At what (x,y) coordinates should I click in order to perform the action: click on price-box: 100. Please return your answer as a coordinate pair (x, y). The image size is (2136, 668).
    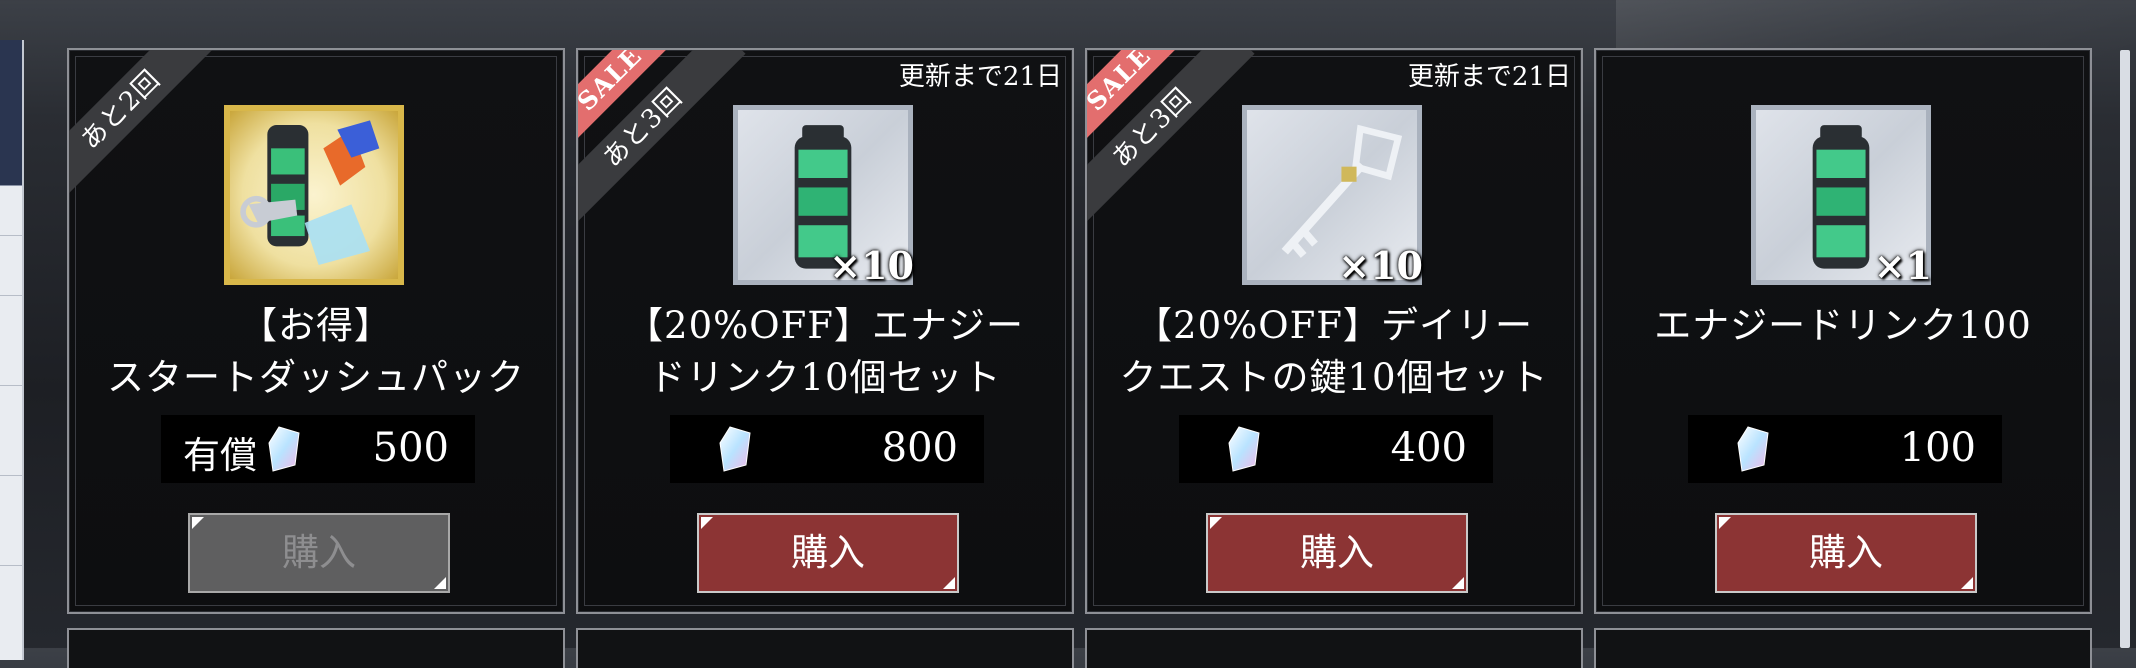
    Looking at the image, I should click on (1845, 449).